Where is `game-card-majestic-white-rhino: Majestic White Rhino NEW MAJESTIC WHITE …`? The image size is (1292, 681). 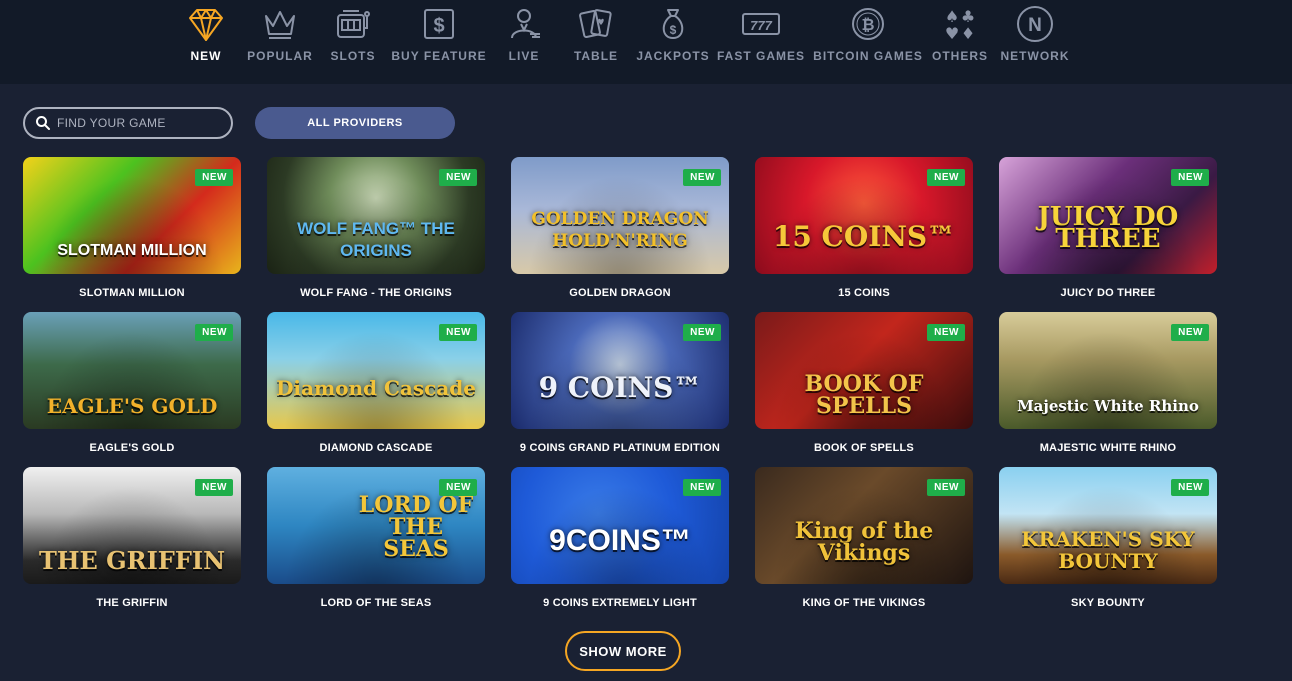
game-card-majestic-white-rhino: Majestic White Rhino NEW MAJESTIC WHITE … is located at coordinates (1108, 389).